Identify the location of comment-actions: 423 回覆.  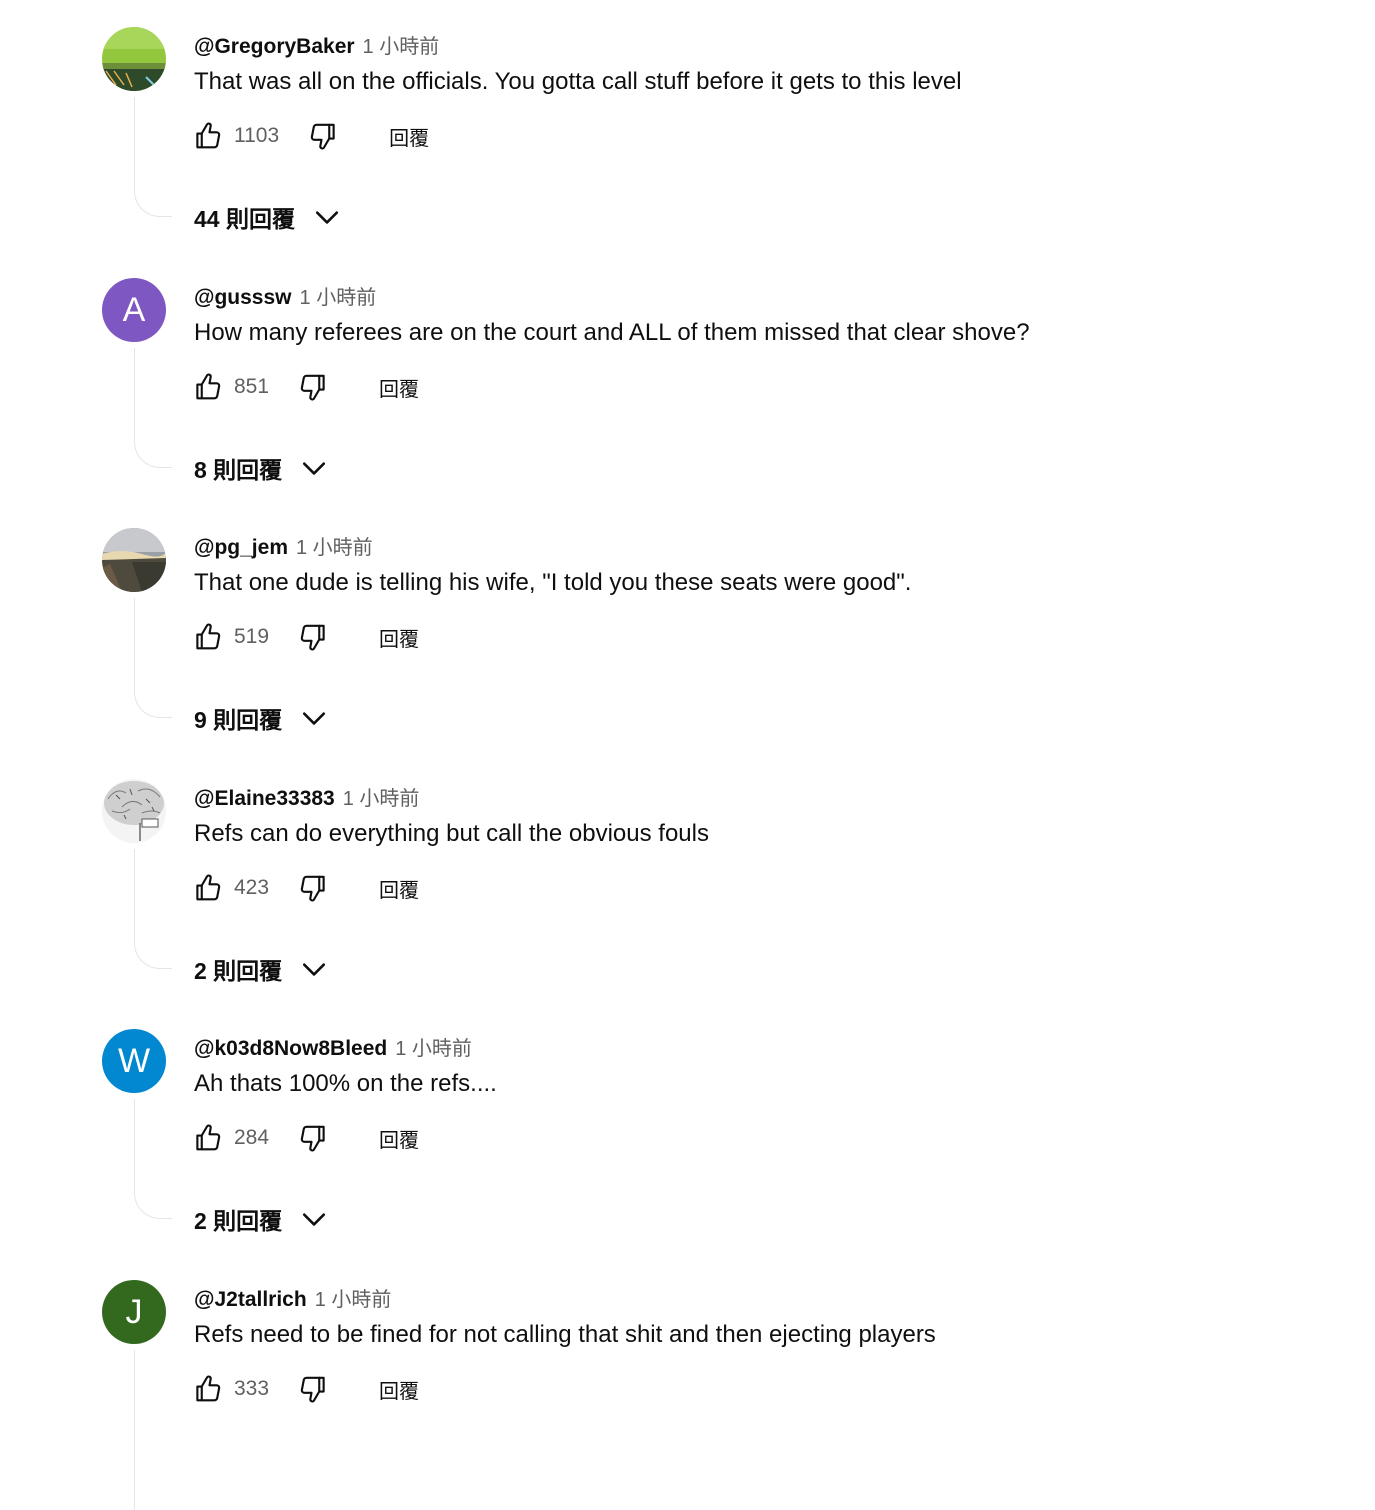
(305, 888).